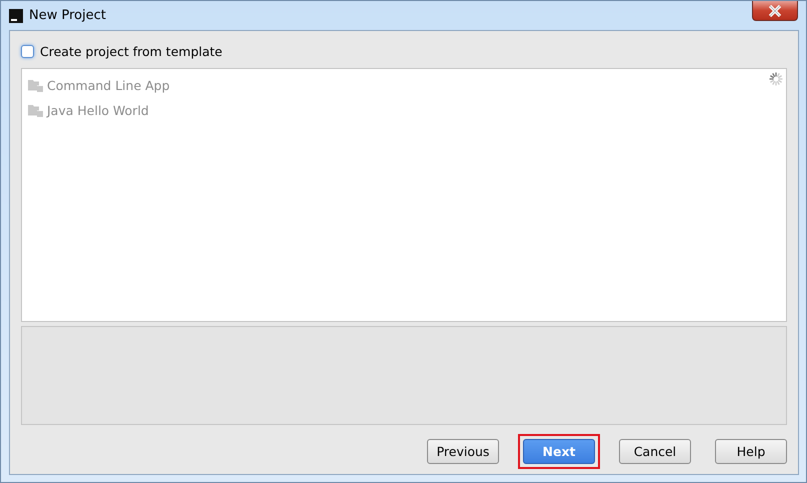  I want to click on close-button, so click(775, 11).